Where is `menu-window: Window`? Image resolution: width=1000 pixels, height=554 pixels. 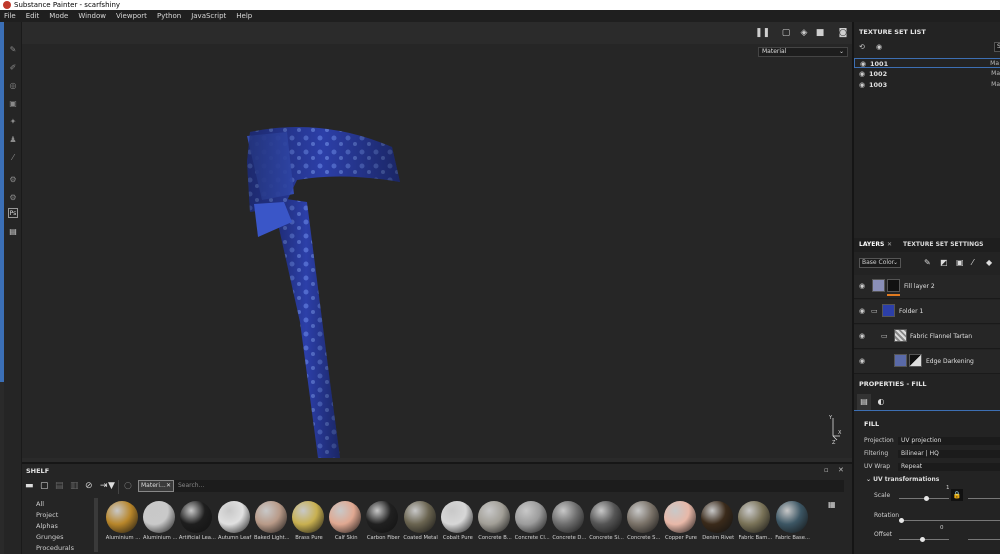 menu-window: Window is located at coordinates (92, 16).